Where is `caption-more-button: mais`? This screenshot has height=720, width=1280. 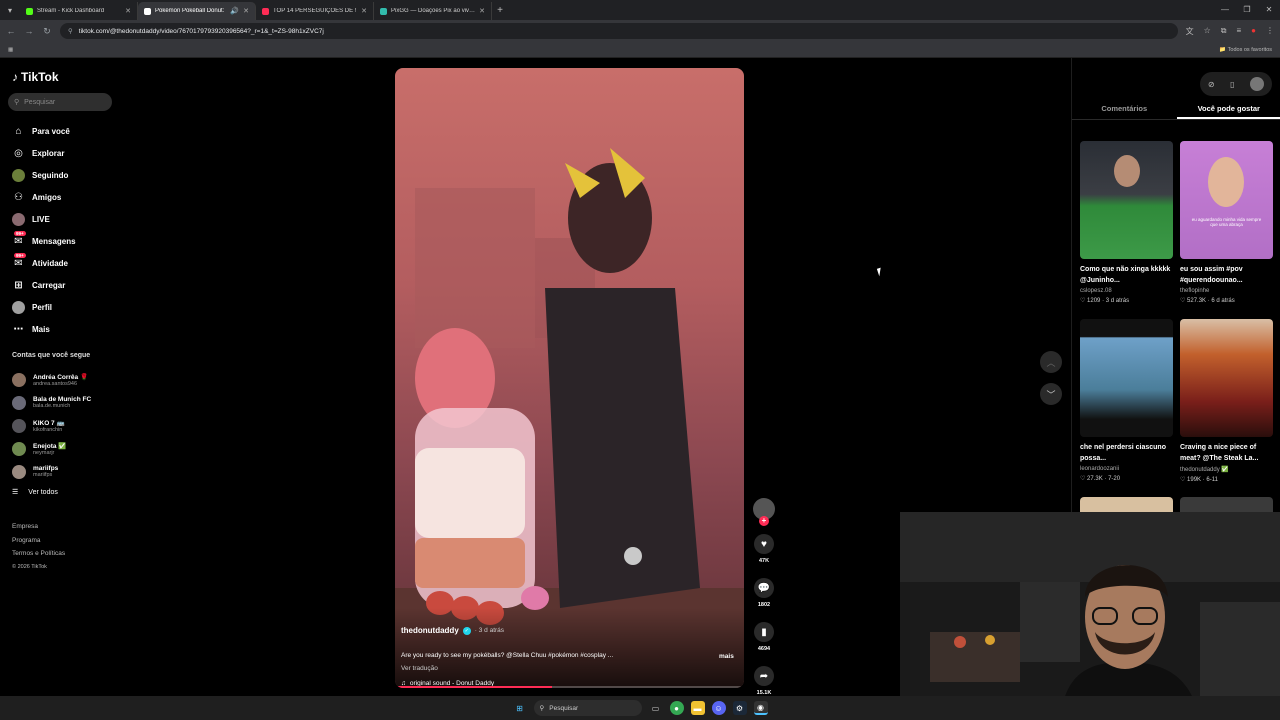 caption-more-button: mais is located at coordinates (726, 656).